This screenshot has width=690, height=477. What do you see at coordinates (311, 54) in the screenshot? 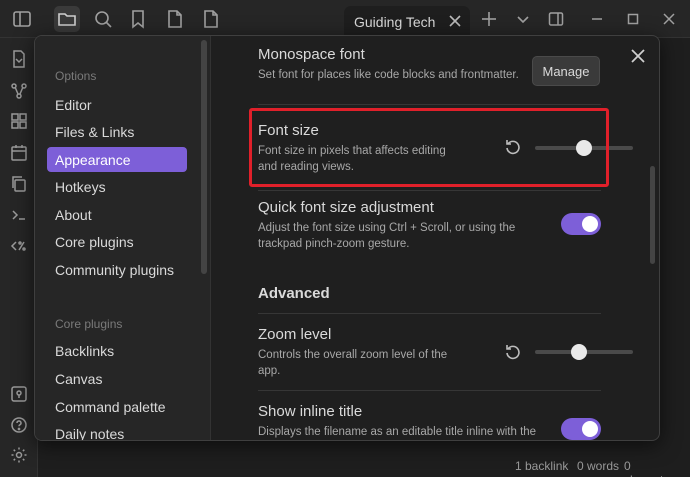
I see `setting-name: Monospace font` at bounding box center [311, 54].